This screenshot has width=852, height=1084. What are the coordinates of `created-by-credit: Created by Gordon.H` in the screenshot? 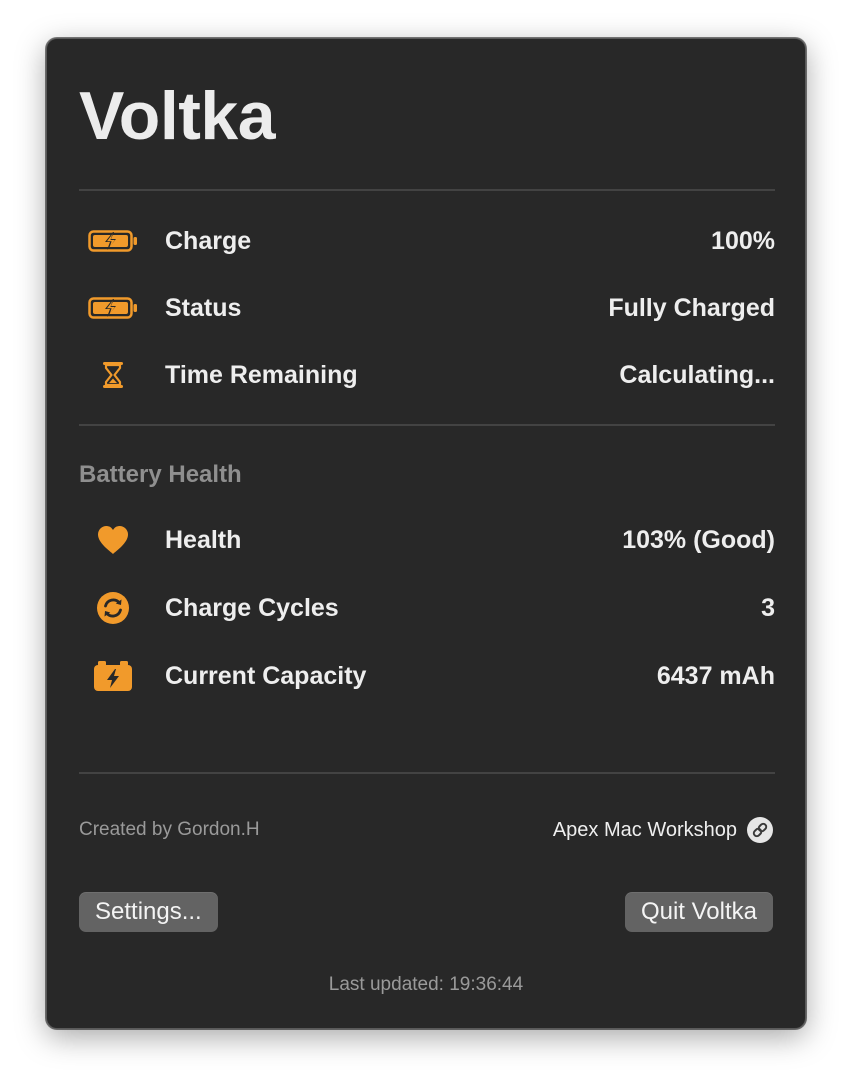 It's located at (169, 829).